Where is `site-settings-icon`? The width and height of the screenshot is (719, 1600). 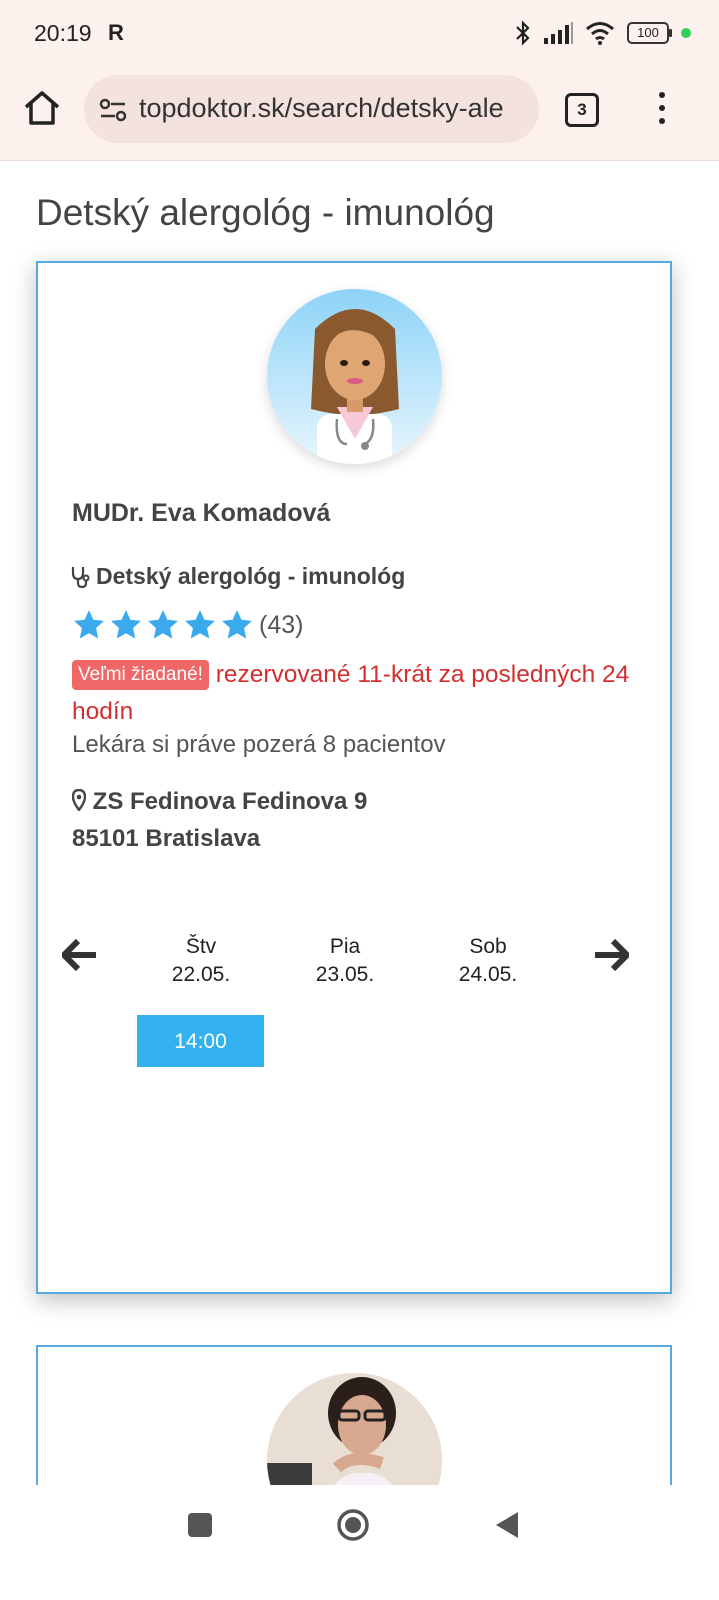 site-settings-icon is located at coordinates (113, 110).